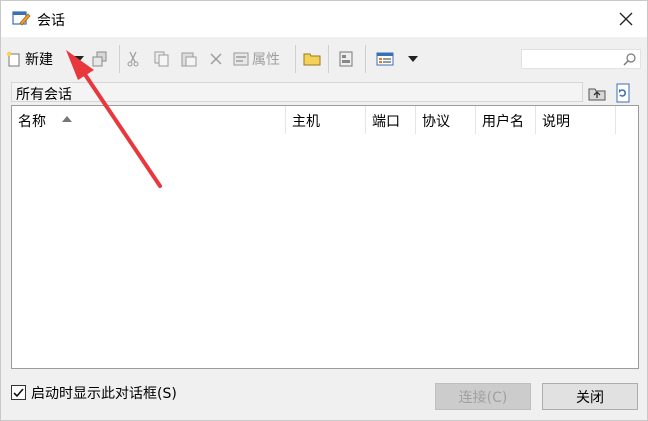 Image resolution: width=648 pixels, height=421 pixels. Describe the element at coordinates (324, 19) in the screenshot. I see `title-bar: 会话` at that location.